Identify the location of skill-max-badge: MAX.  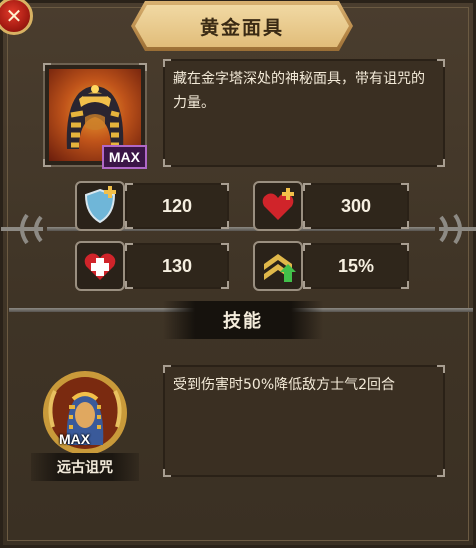
(75, 439).